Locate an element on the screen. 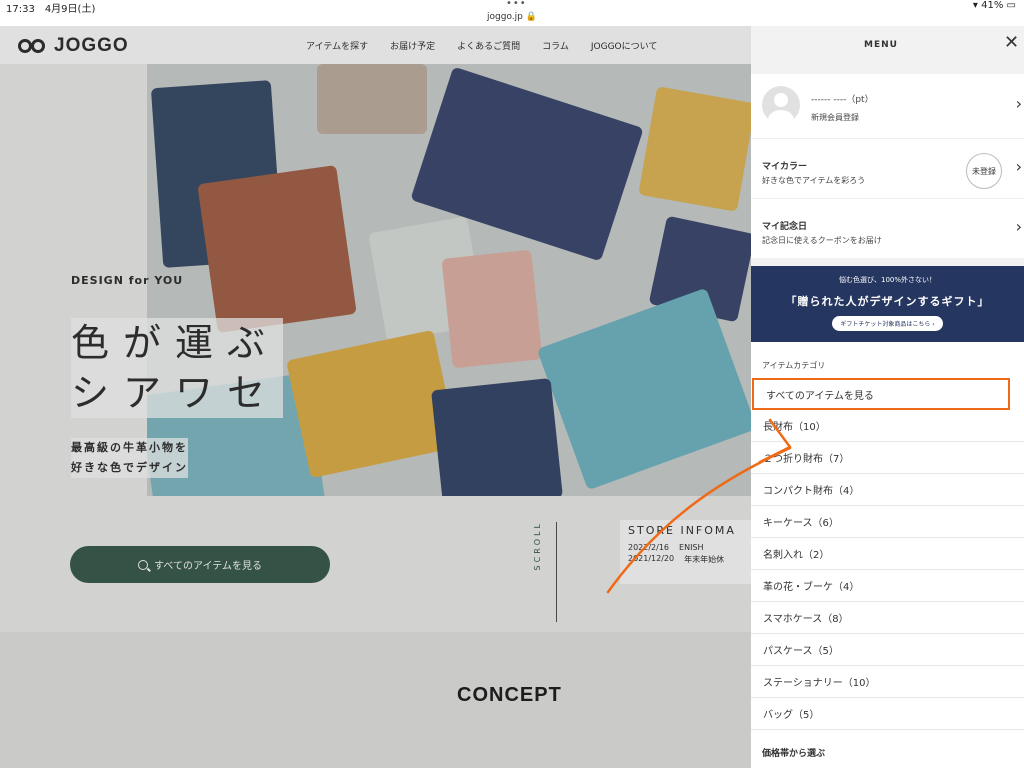 This screenshot has height=768, width=1024. anniversary-row: マイ記念日 記念日に使えるクーポンをお届け › is located at coordinates (887, 228).